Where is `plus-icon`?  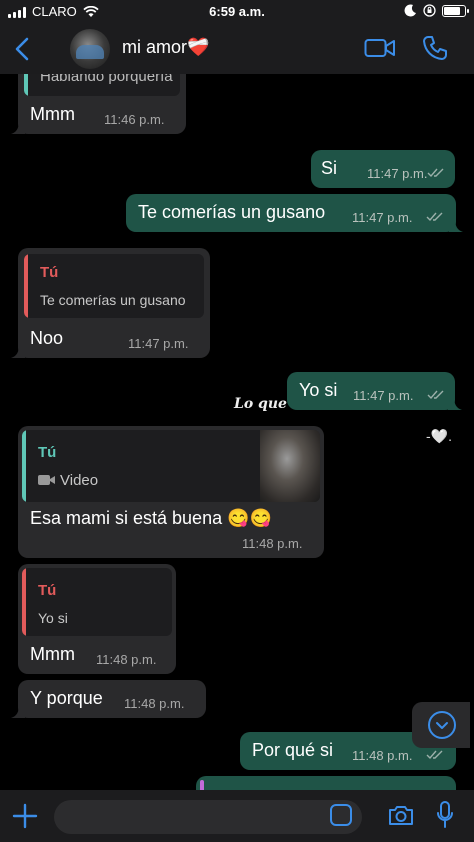
plus-icon is located at coordinates (25, 816).